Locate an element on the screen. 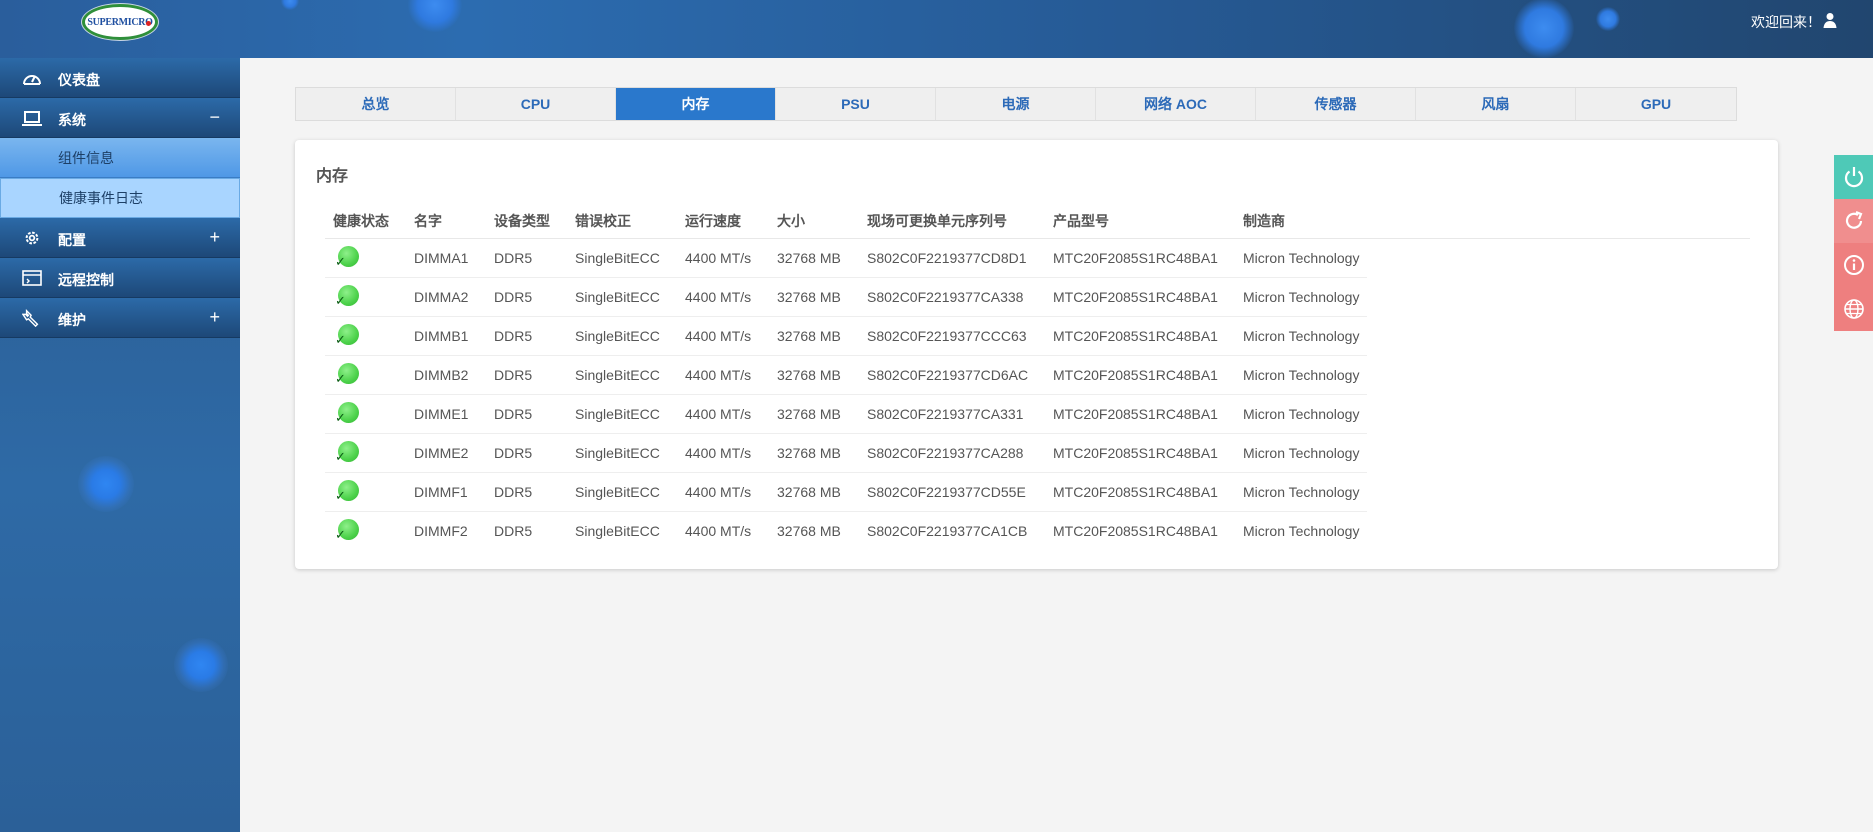 Image resolution: width=1873 pixels, height=832 pixels. tab-memory: 内存 is located at coordinates (696, 104).